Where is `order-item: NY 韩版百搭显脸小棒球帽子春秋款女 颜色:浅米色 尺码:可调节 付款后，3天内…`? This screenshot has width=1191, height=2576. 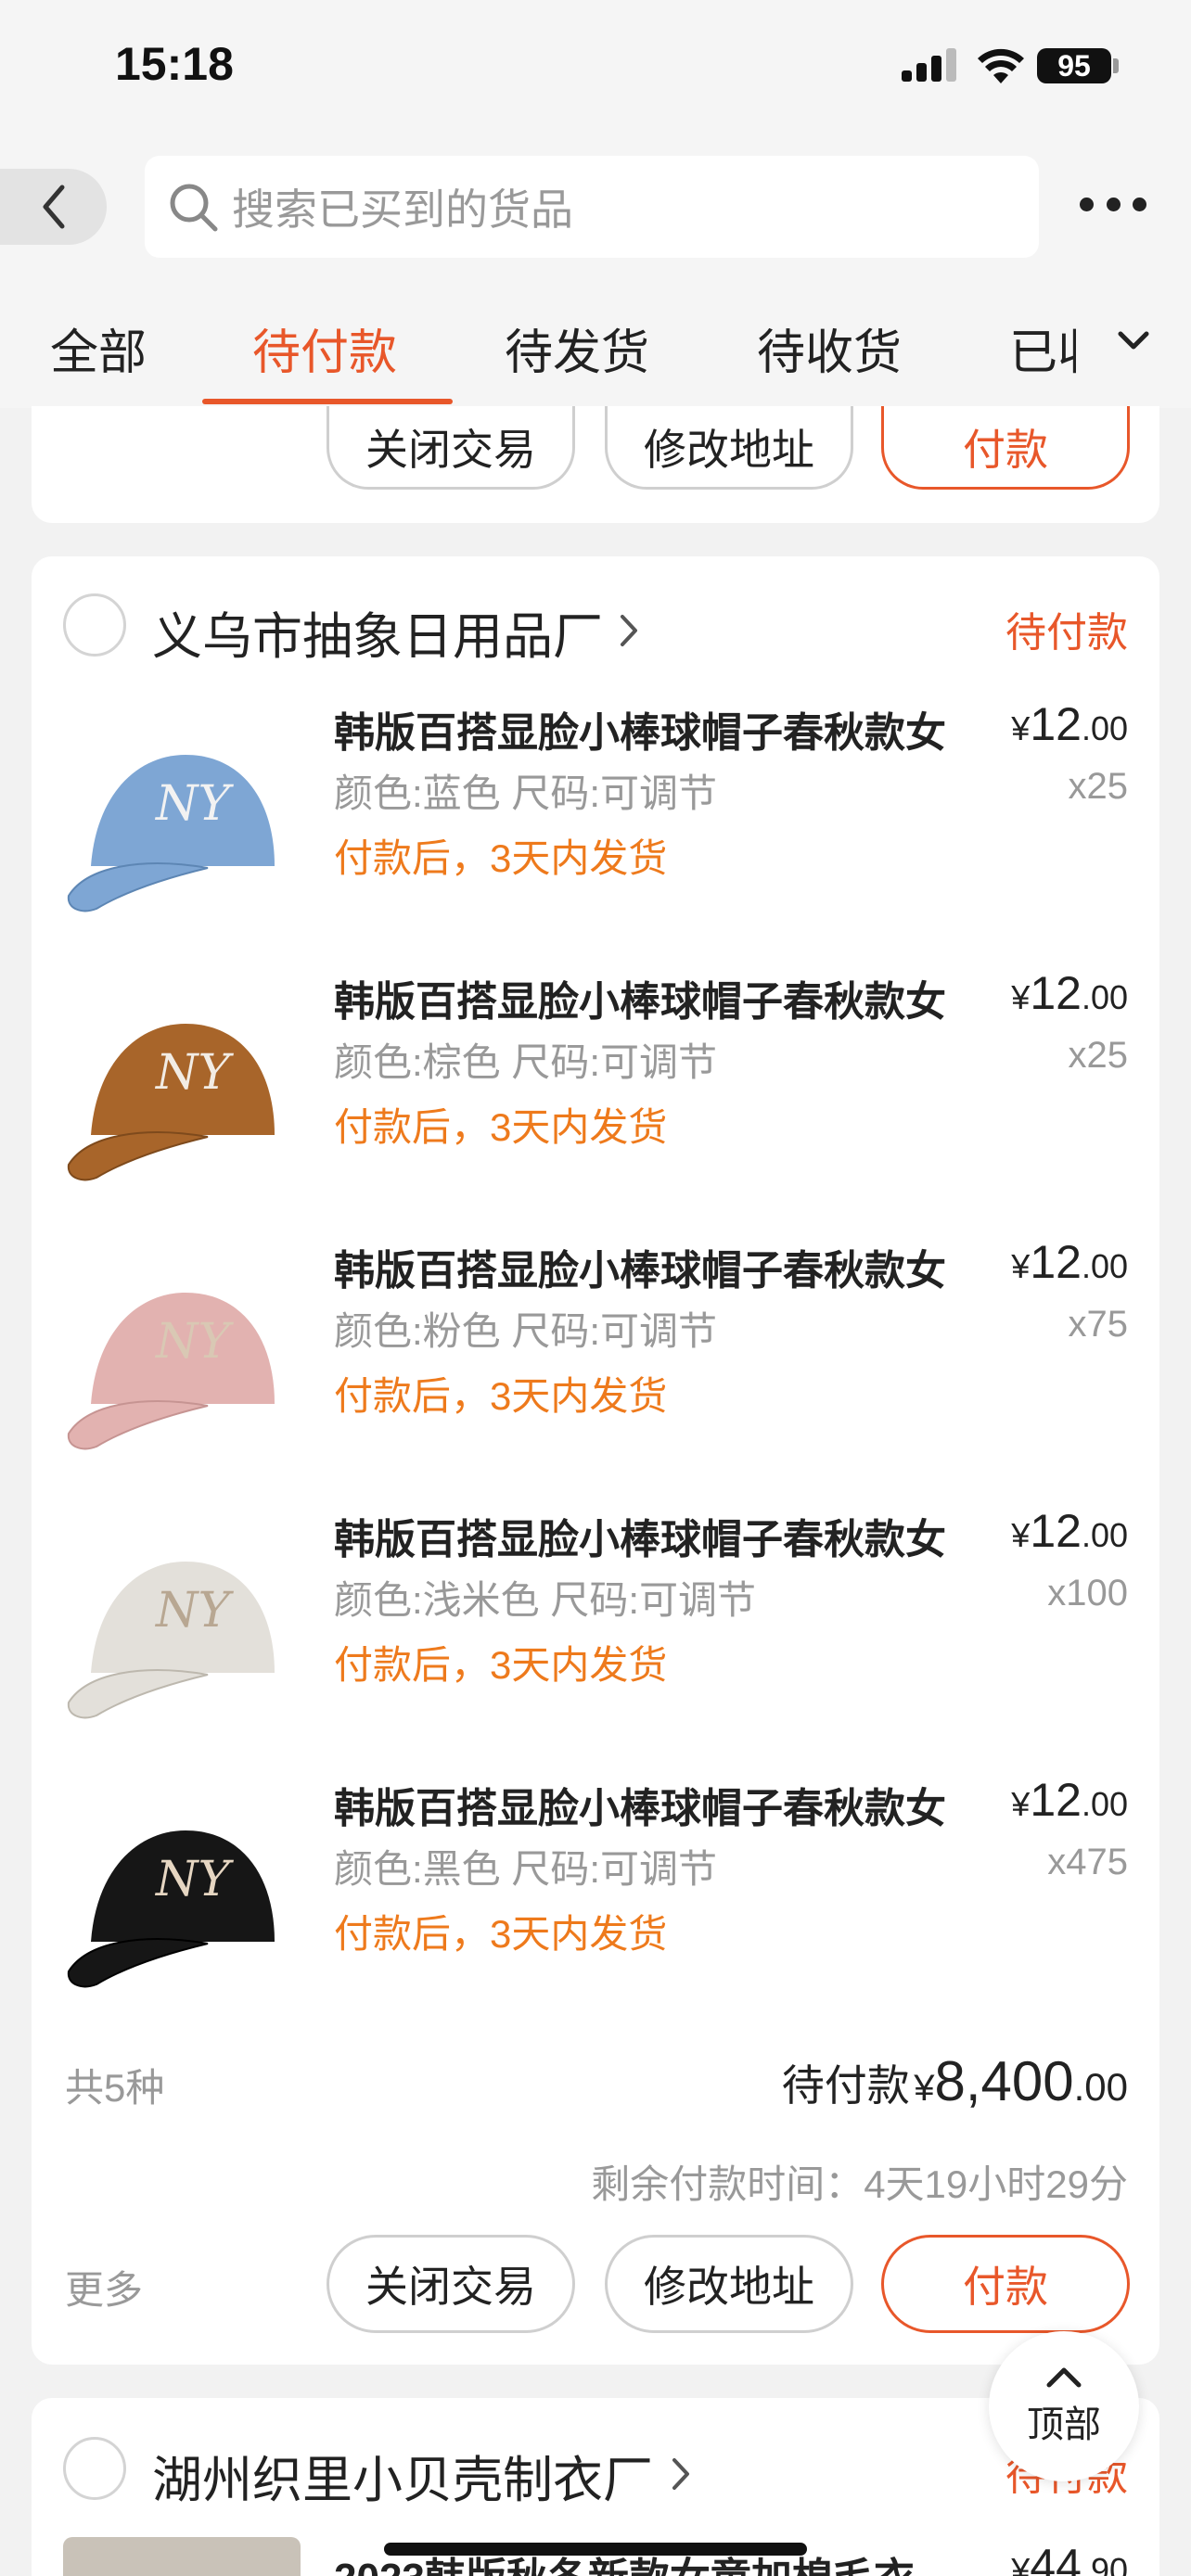
order-item: NY 韩版百搭显脸小棒球帽子春秋款女 颜色:浅米色 尺码:可调节 付款后，3天内… is located at coordinates (595, 1624).